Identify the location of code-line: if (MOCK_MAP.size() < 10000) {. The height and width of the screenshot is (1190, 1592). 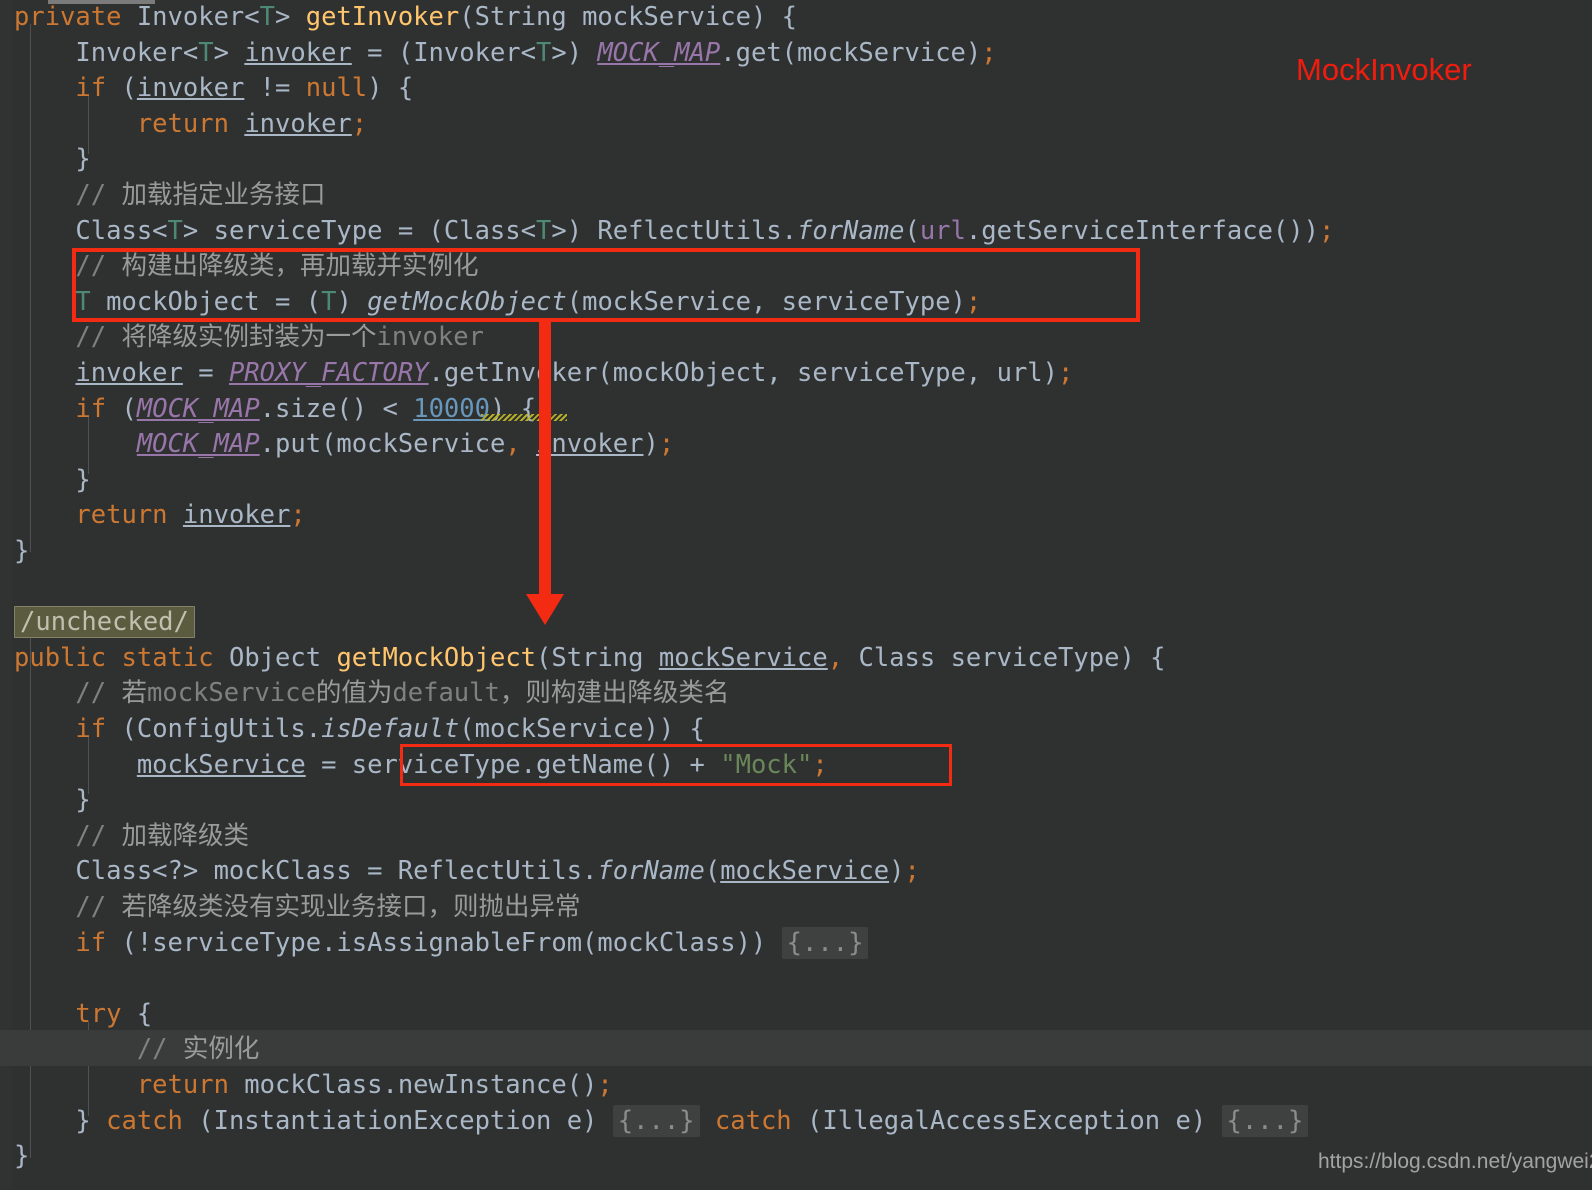
(306, 408).